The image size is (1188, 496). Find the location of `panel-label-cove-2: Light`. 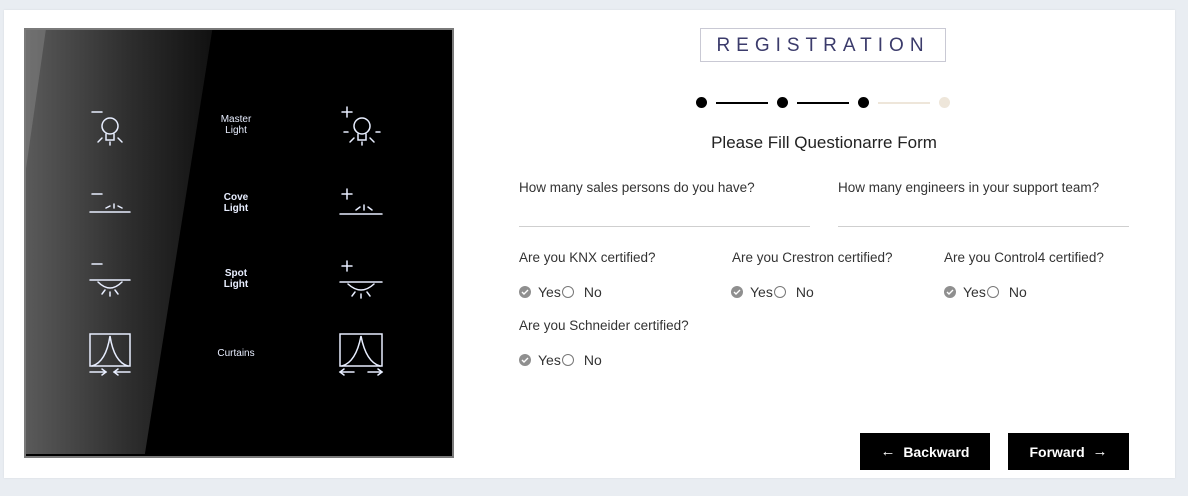

panel-label-cove-2: Light is located at coordinates (236, 208).